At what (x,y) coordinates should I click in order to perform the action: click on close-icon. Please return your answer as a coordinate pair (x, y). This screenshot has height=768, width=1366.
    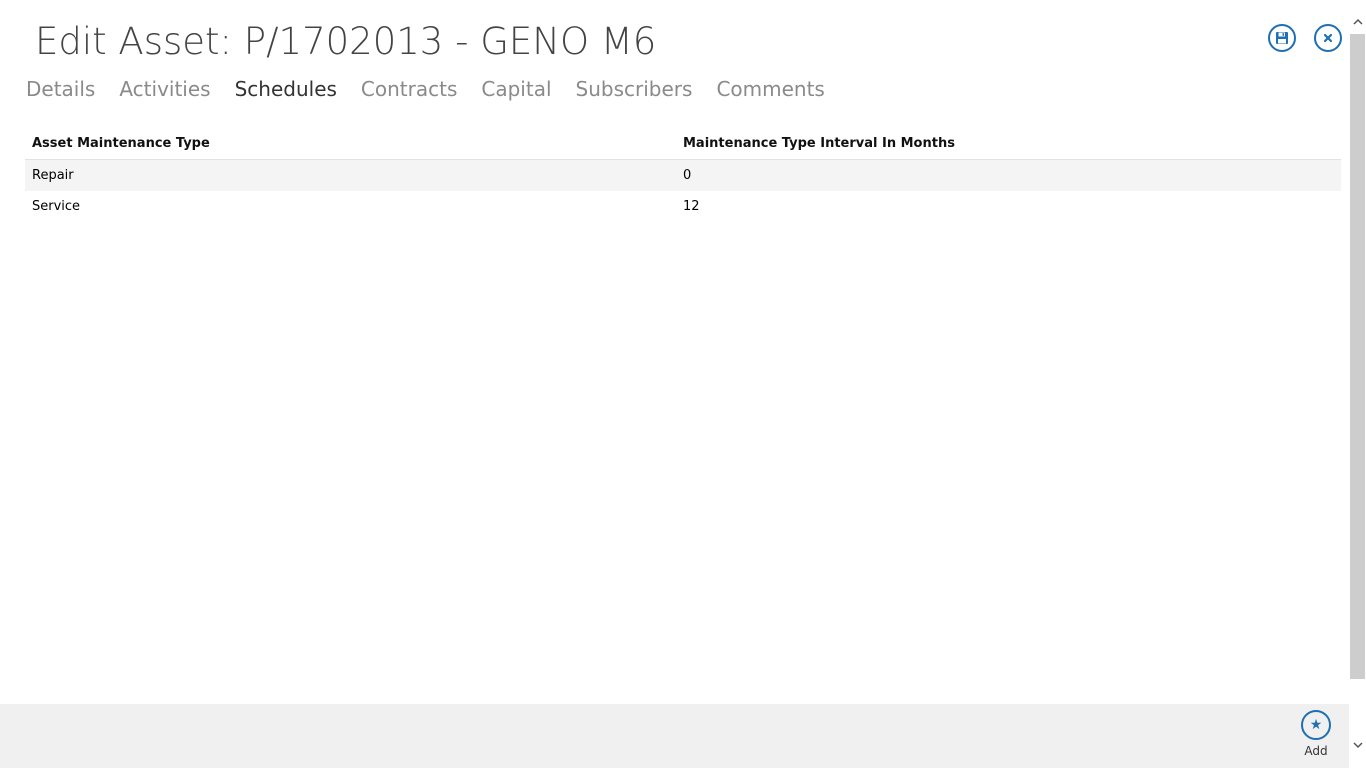
    Looking at the image, I should click on (1328, 38).